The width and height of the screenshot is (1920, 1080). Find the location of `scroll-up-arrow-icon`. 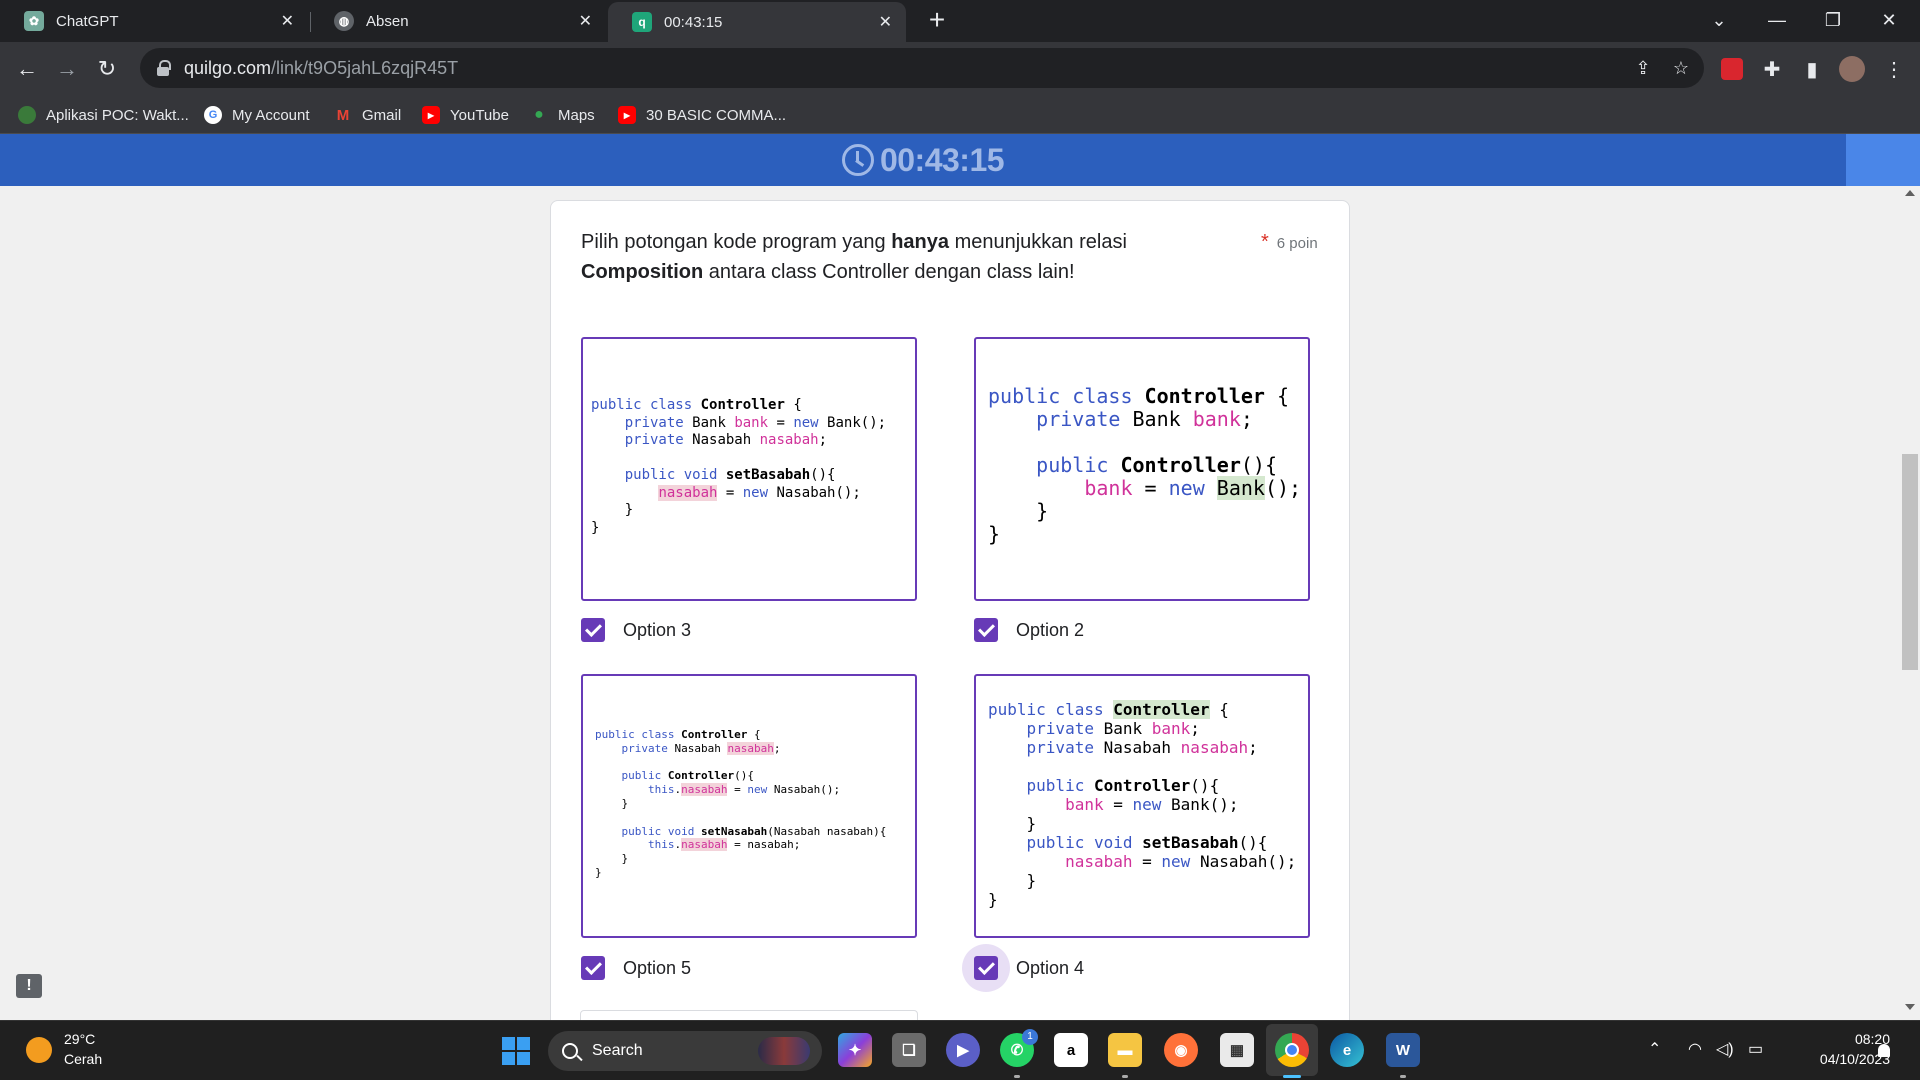

scroll-up-arrow-icon is located at coordinates (1910, 193).